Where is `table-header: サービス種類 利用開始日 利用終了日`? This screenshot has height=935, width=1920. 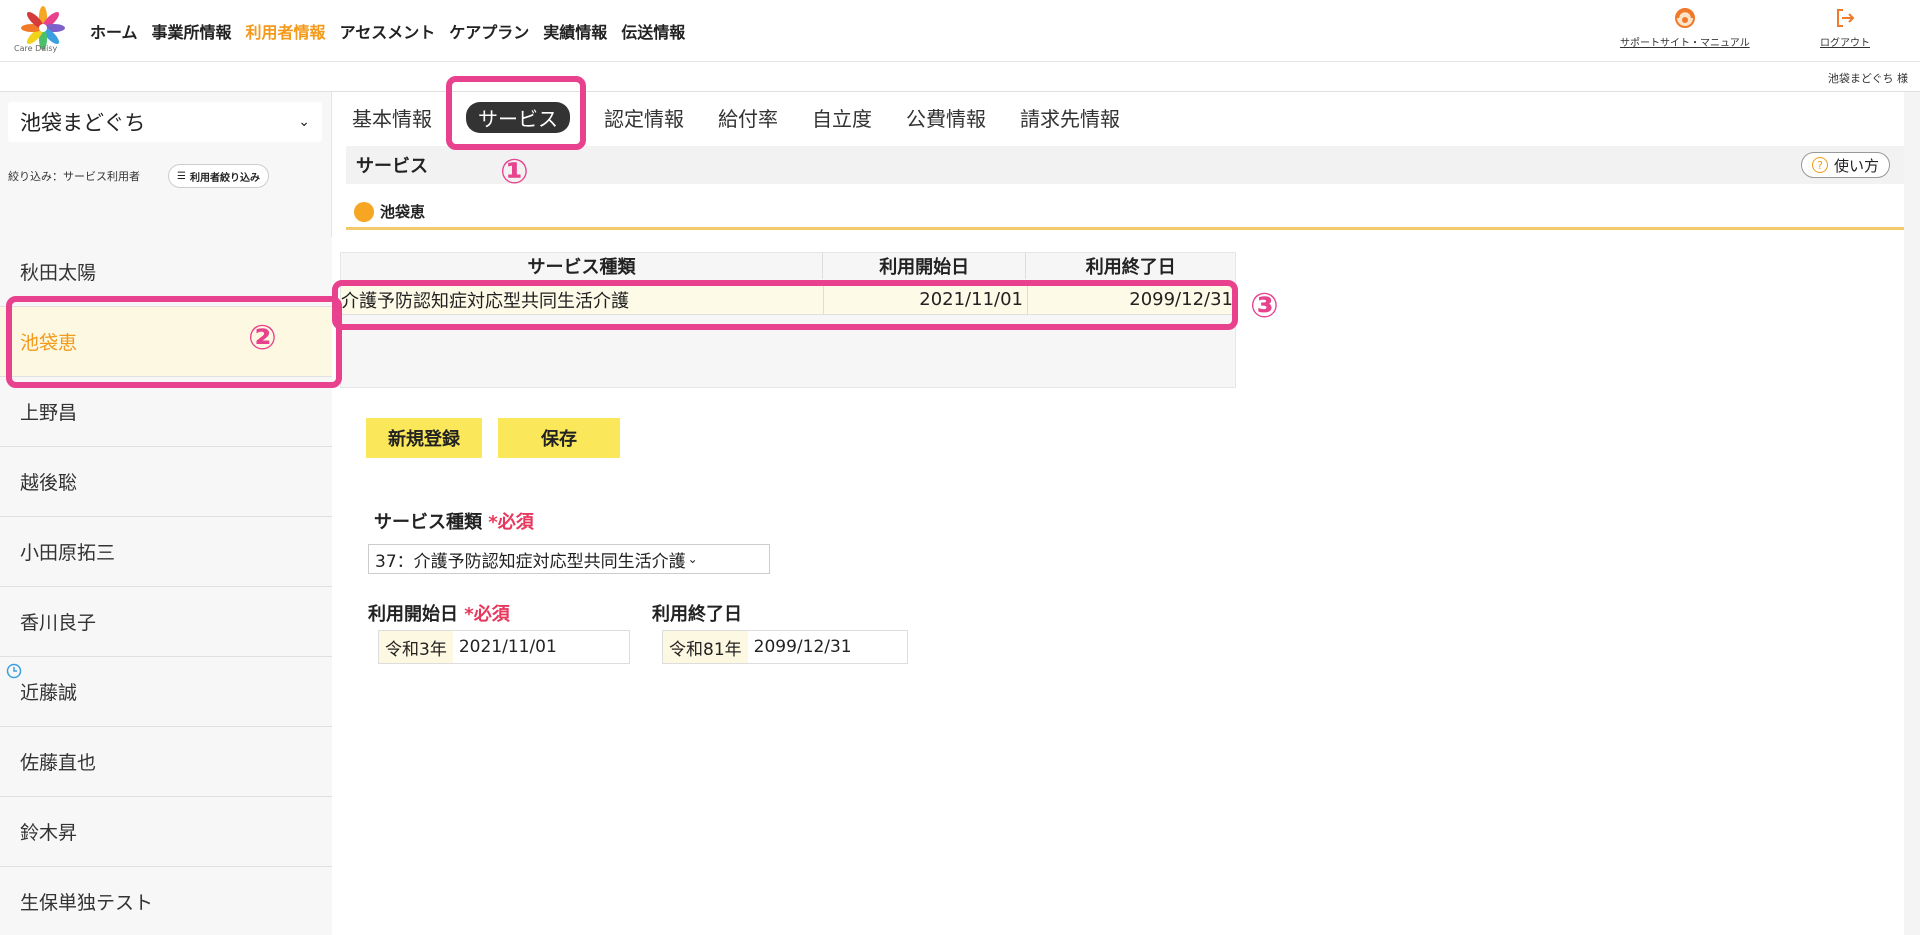 table-header: サービス種類 利用開始日 利用終了日 is located at coordinates (788, 266).